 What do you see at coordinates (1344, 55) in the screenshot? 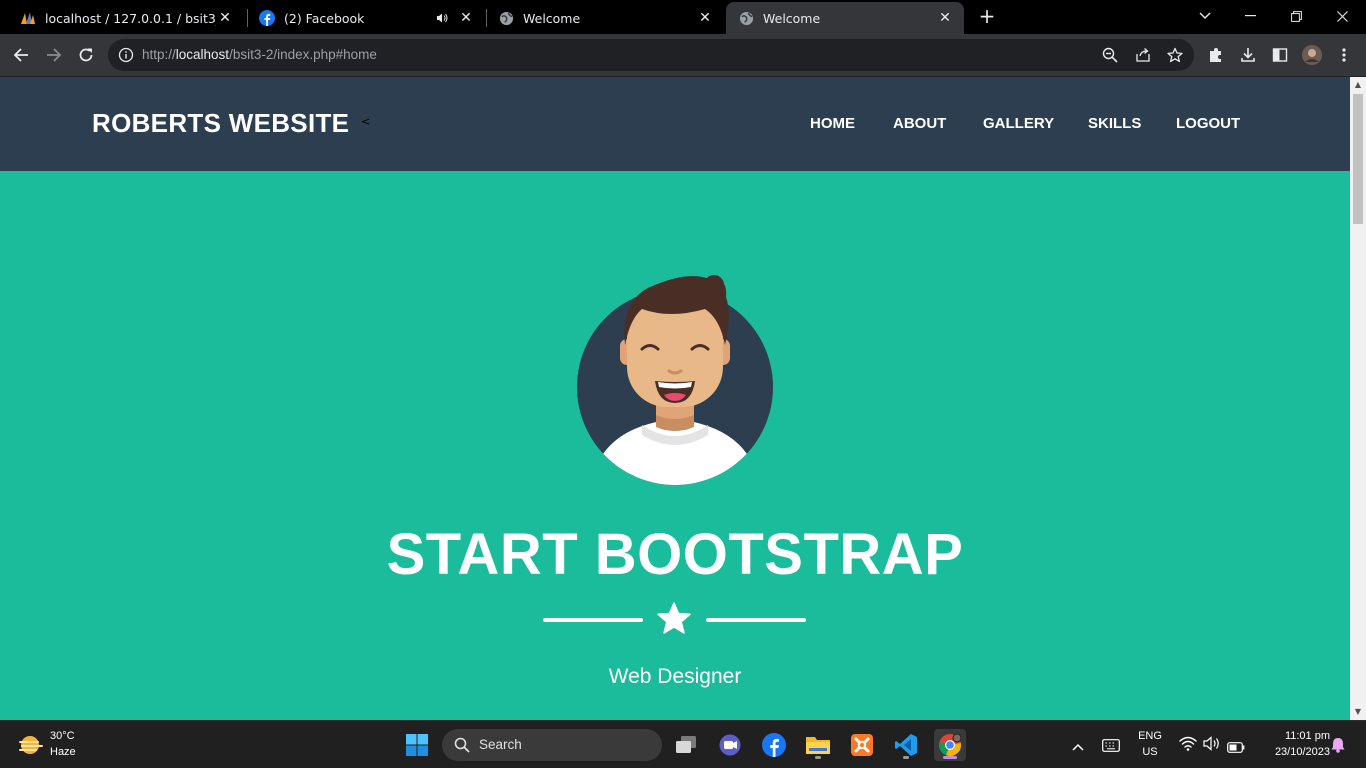
I see `more-menu-icon` at bounding box center [1344, 55].